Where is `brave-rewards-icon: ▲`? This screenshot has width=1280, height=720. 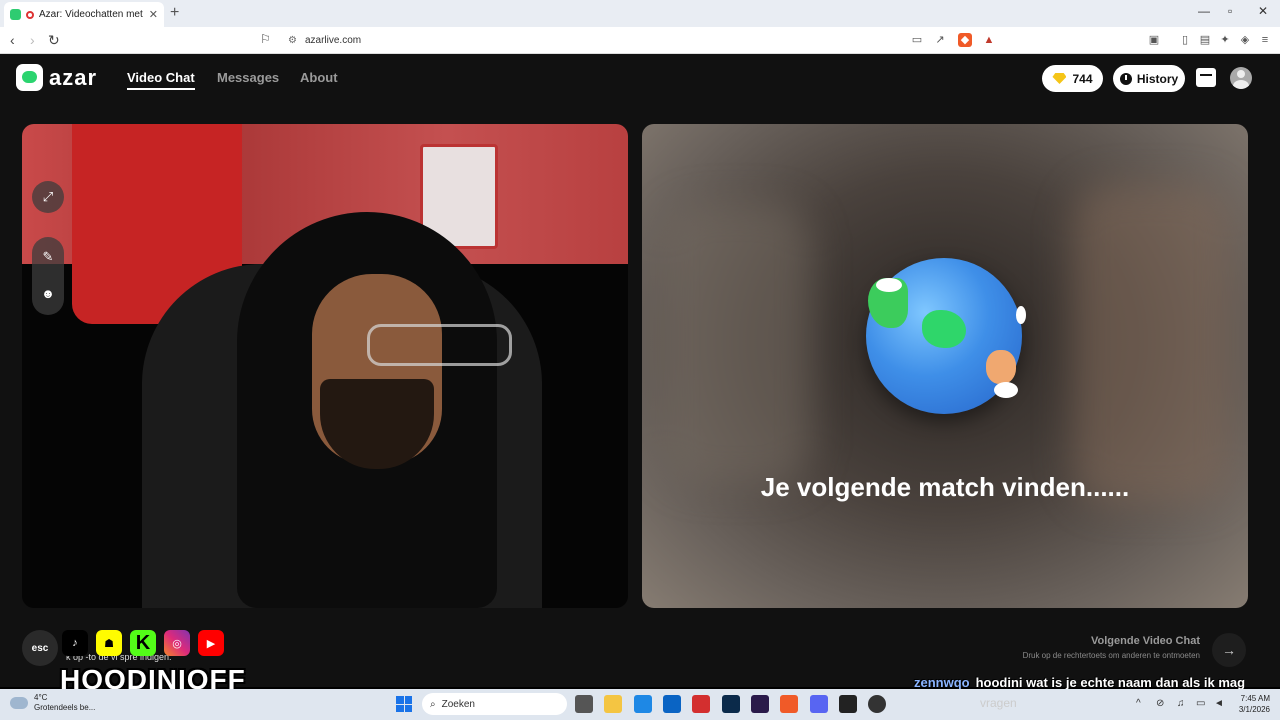
brave-rewards-icon: ▲ is located at coordinates (989, 40).